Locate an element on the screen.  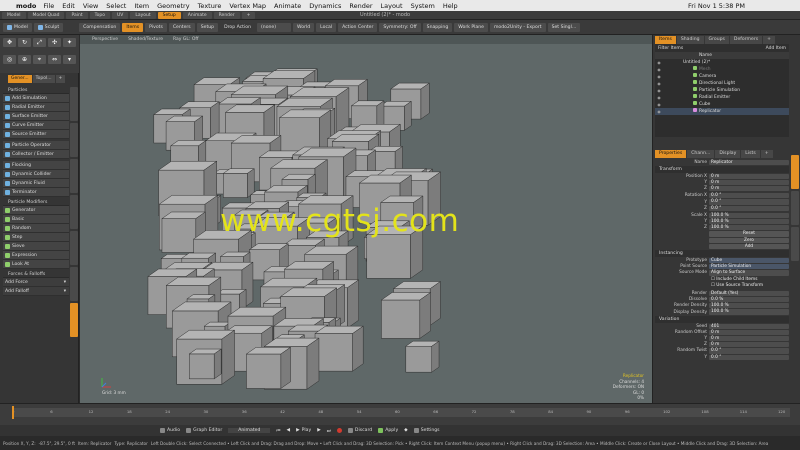
centers-button: Centers is located at coordinates (181, 27).